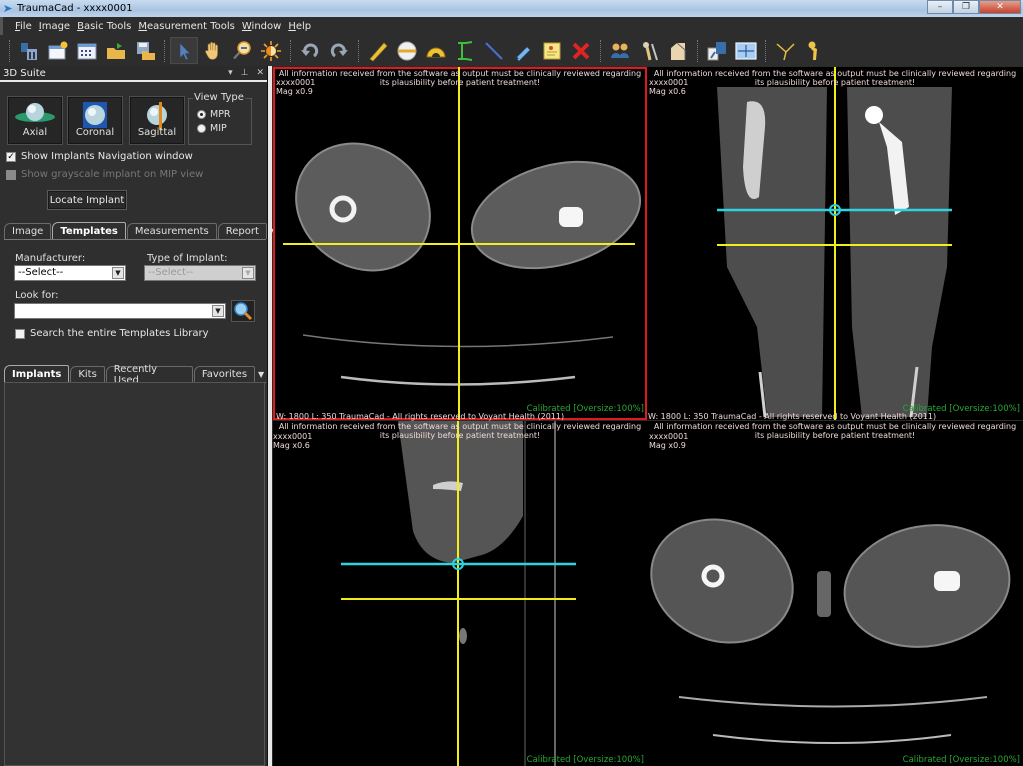 The width and height of the screenshot is (1023, 766). I want to click on coronal-view-button: Coronal, so click(95, 120).